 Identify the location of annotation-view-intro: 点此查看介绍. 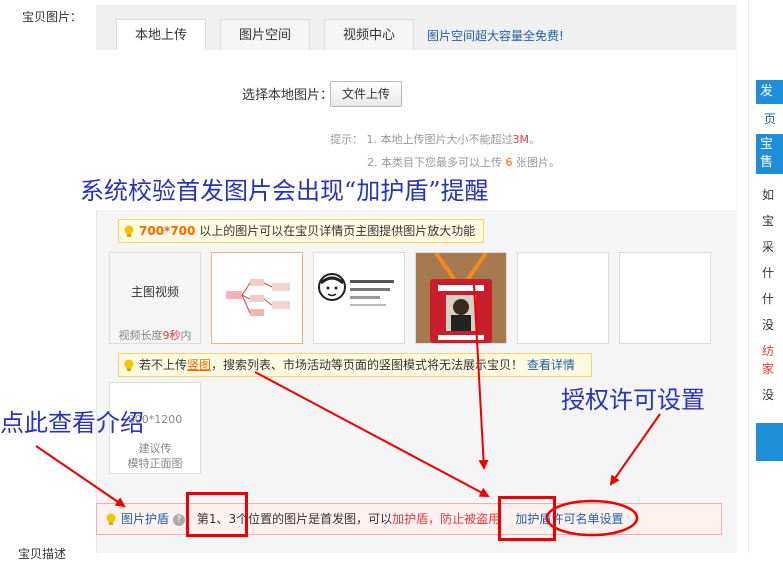
(72, 423).